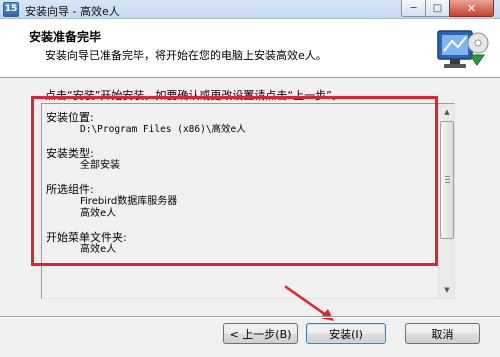 The height and width of the screenshot is (357, 500). What do you see at coordinates (186, 55) in the screenshot?
I see `page-subtitle: 安装向导已准备完毕，将开始在您的电脑上安装高效e人。` at bounding box center [186, 55].